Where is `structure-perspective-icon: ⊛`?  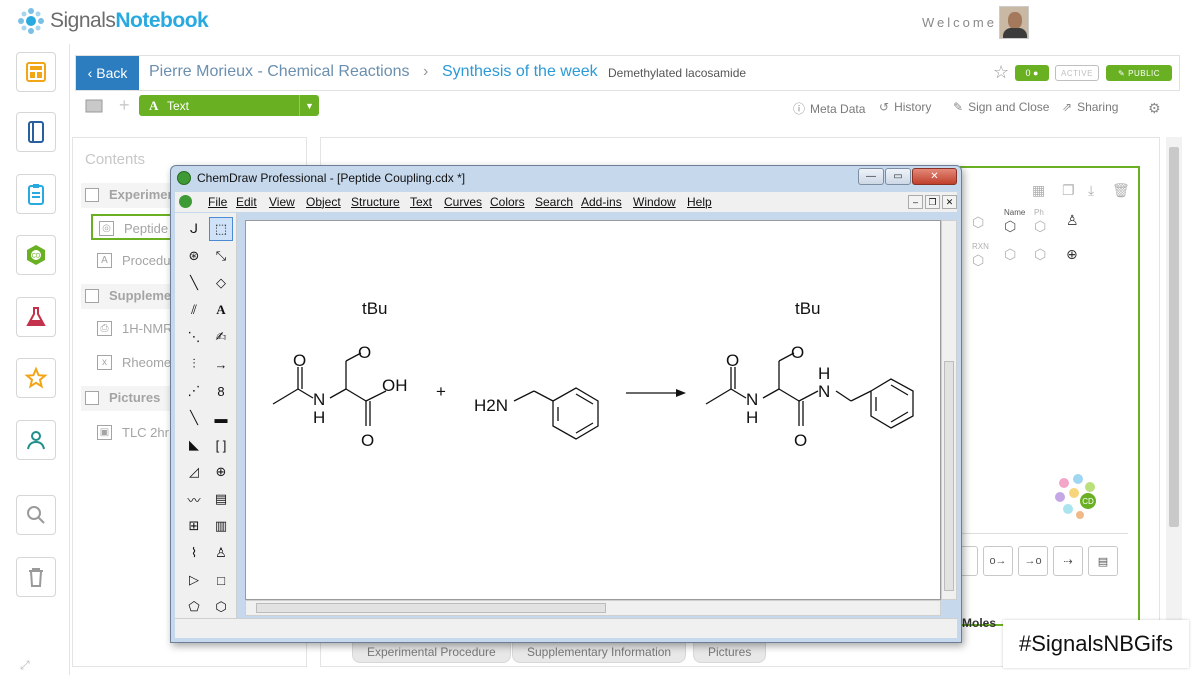 structure-perspective-icon: ⊛ is located at coordinates (194, 256).